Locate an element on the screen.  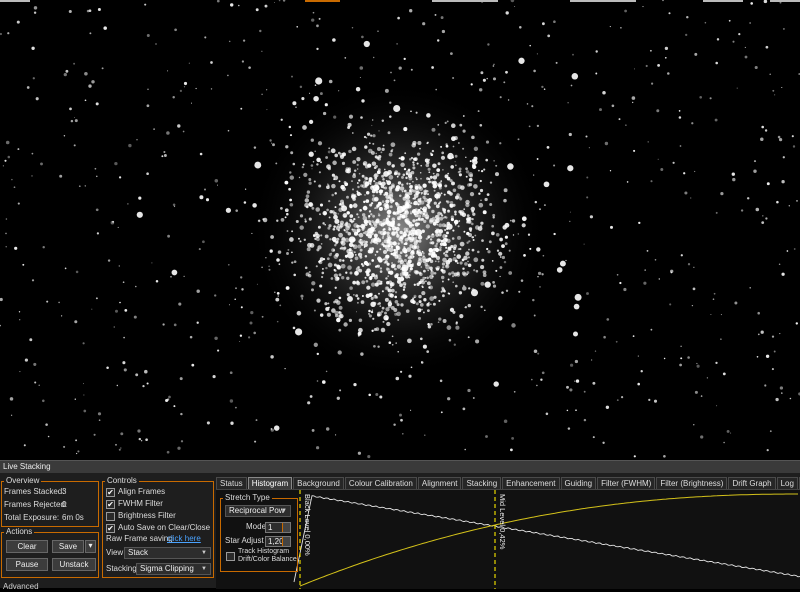
mode-value: 1 is located at coordinates (270, 527).